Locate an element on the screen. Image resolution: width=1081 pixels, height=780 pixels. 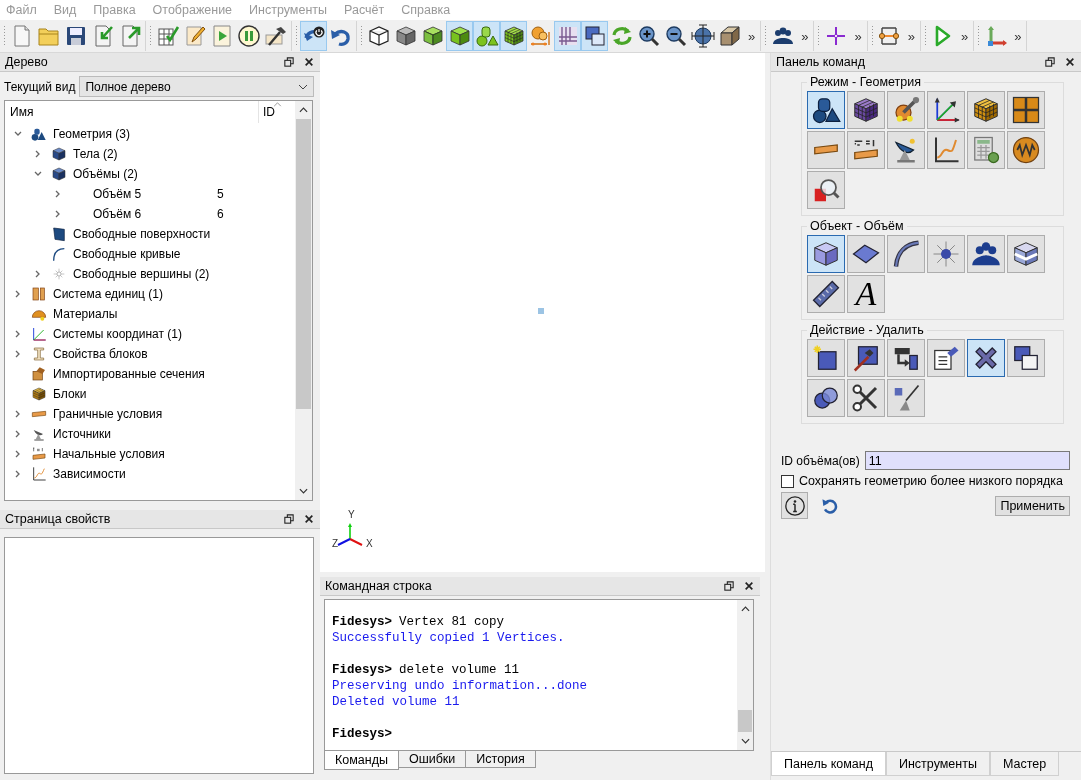
console-output: Successfully copied 1 Vertices. is located at coordinates (448, 638).